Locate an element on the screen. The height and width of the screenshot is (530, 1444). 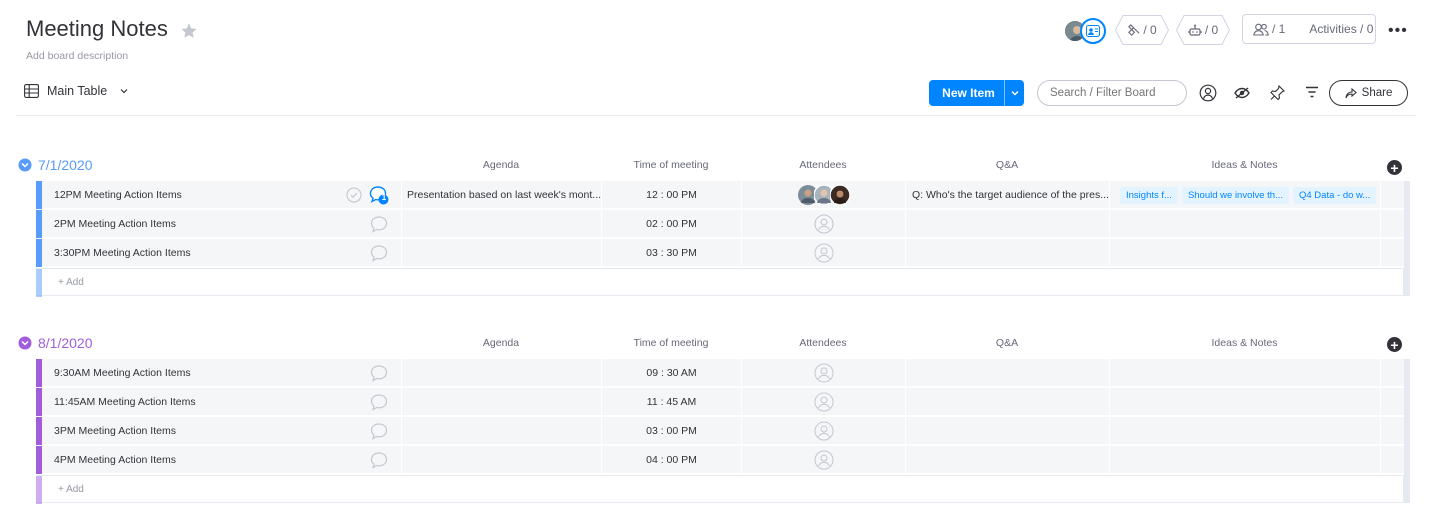
time-cell: 03 : 00 PM is located at coordinates (671, 431).